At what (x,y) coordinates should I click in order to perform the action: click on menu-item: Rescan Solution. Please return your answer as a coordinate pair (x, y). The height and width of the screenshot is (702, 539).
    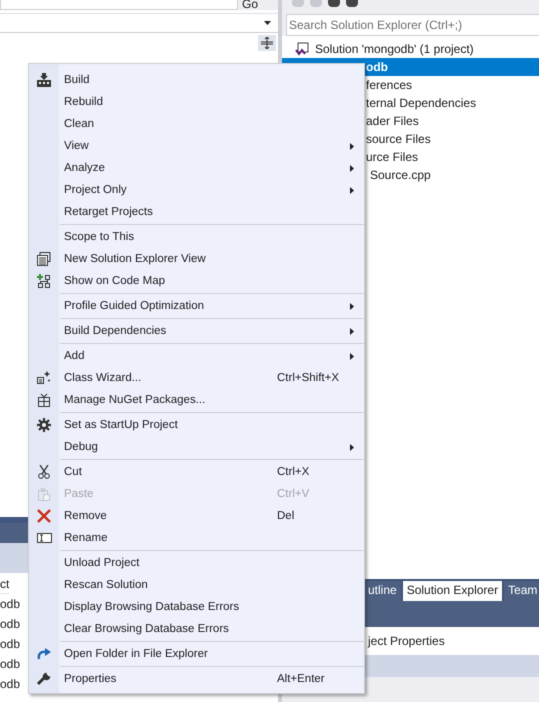
    Looking at the image, I should click on (196, 585).